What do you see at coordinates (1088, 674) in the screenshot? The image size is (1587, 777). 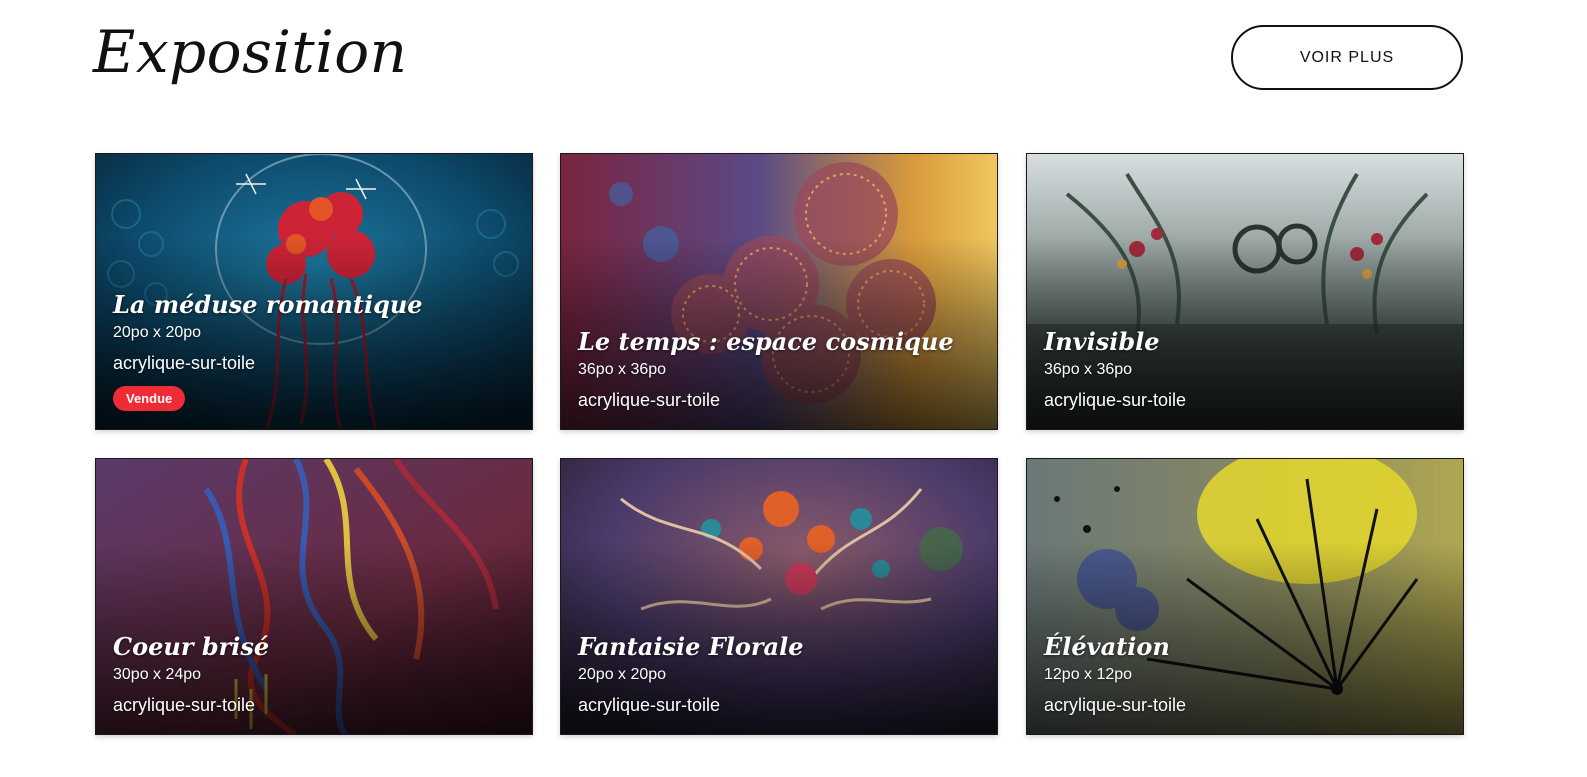 I see `artwork-size: 12po x 12po` at bounding box center [1088, 674].